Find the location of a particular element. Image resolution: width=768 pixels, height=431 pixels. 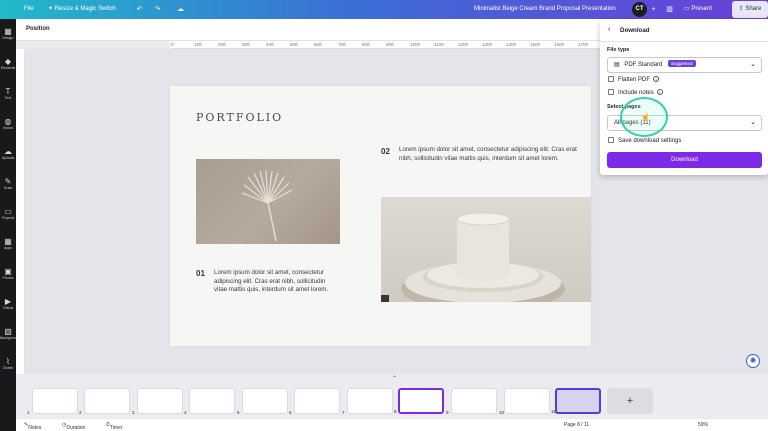

chevron-down-icon: ⌄ is located at coordinates (753, 64).